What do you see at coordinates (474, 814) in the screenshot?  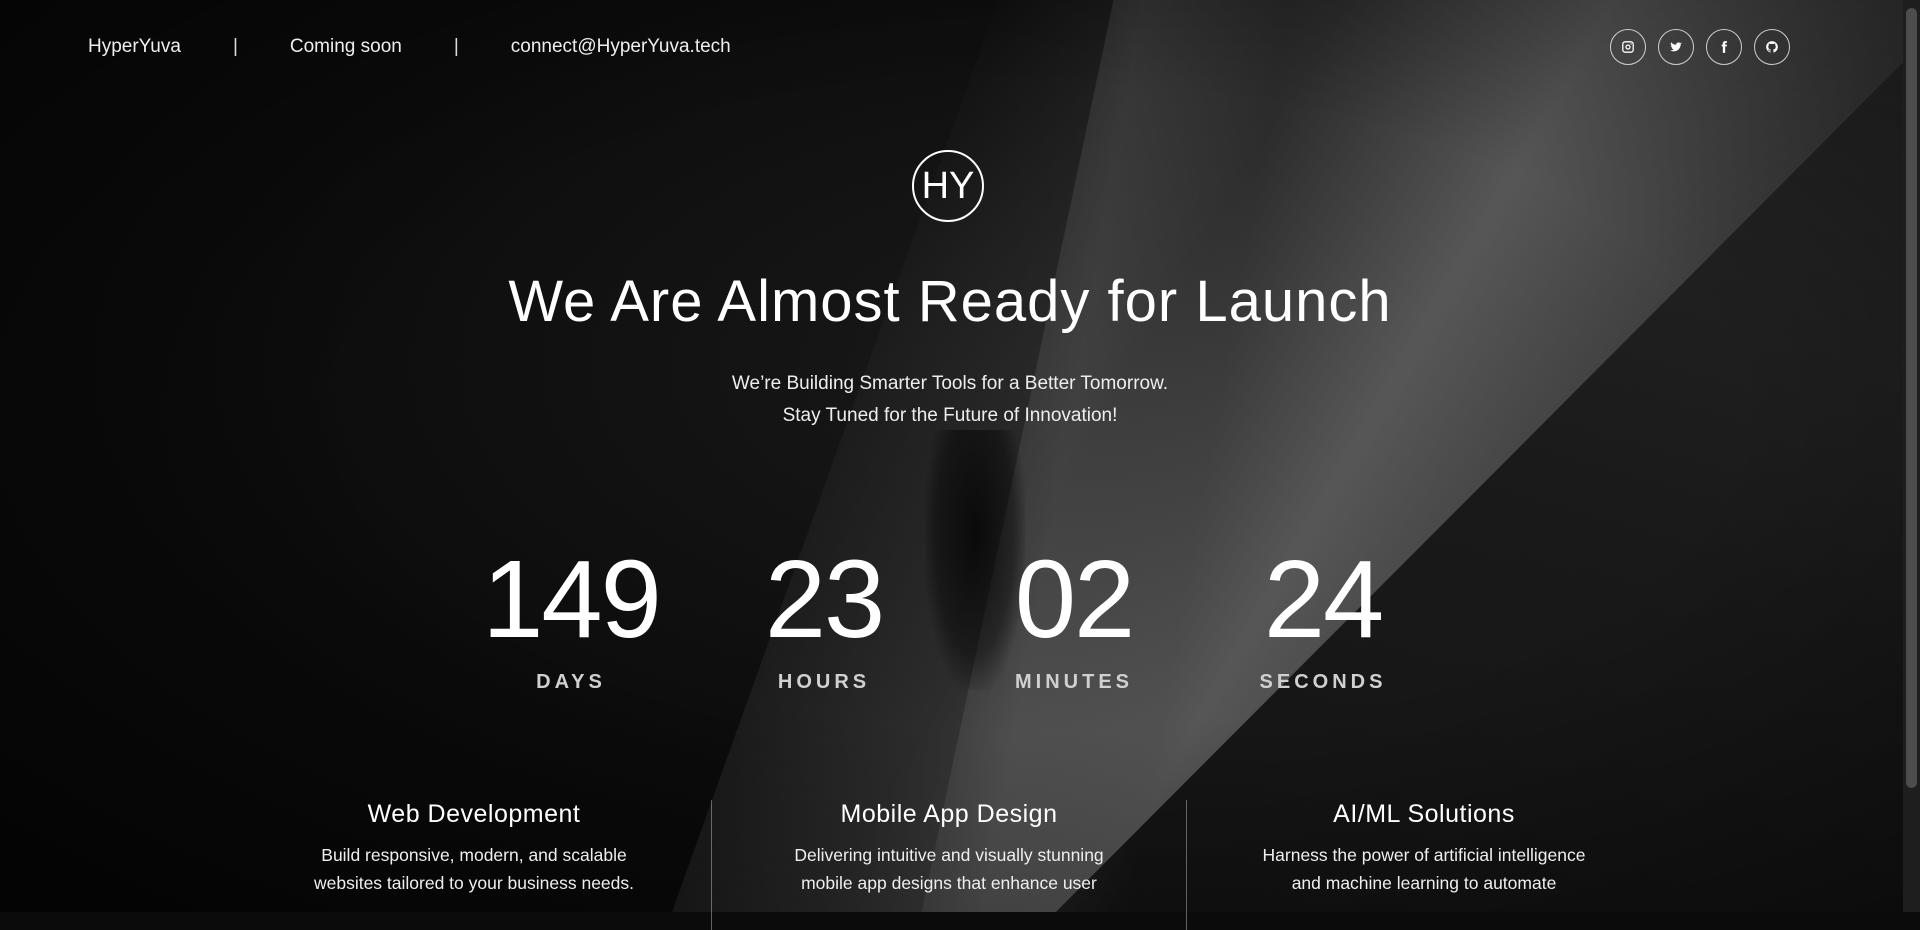 I see `service-title: Web Development` at bounding box center [474, 814].